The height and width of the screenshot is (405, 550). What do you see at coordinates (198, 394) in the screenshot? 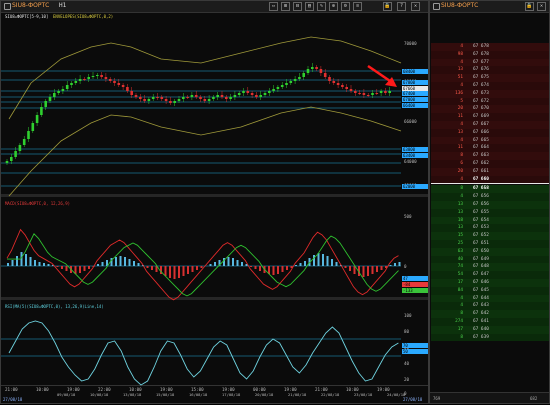
I see `date-axis-label: 16/08/18` at bounding box center [198, 394].